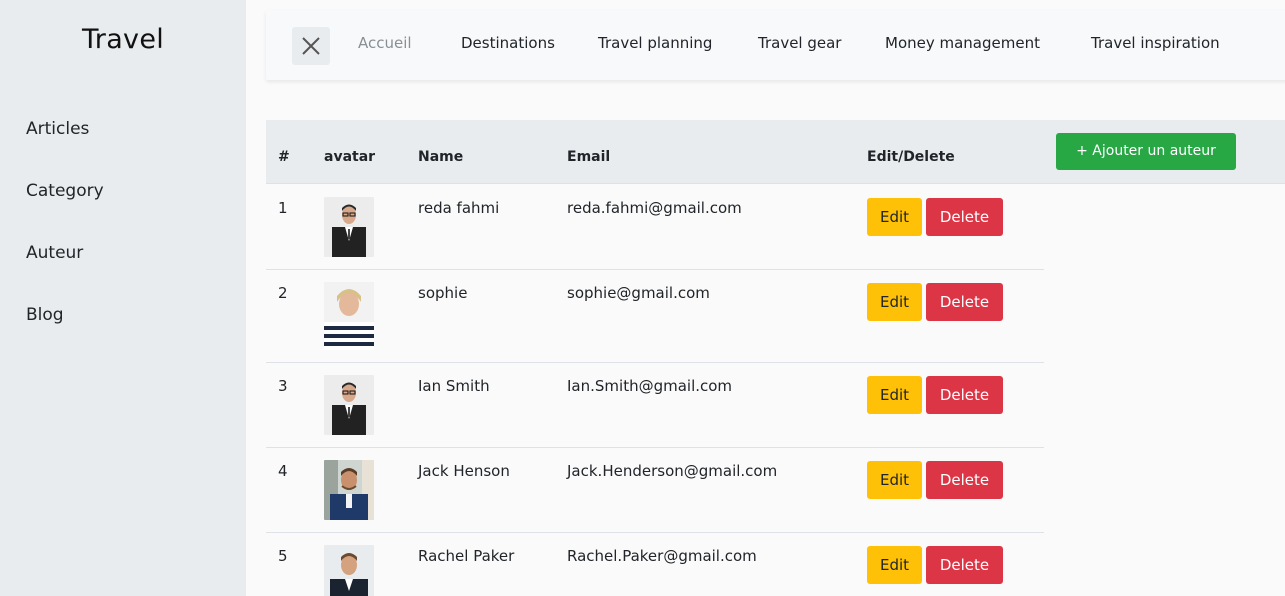  Describe the element at coordinates (655, 43) in the screenshot. I see `nav-link-travel-planning: Travel planning` at that location.